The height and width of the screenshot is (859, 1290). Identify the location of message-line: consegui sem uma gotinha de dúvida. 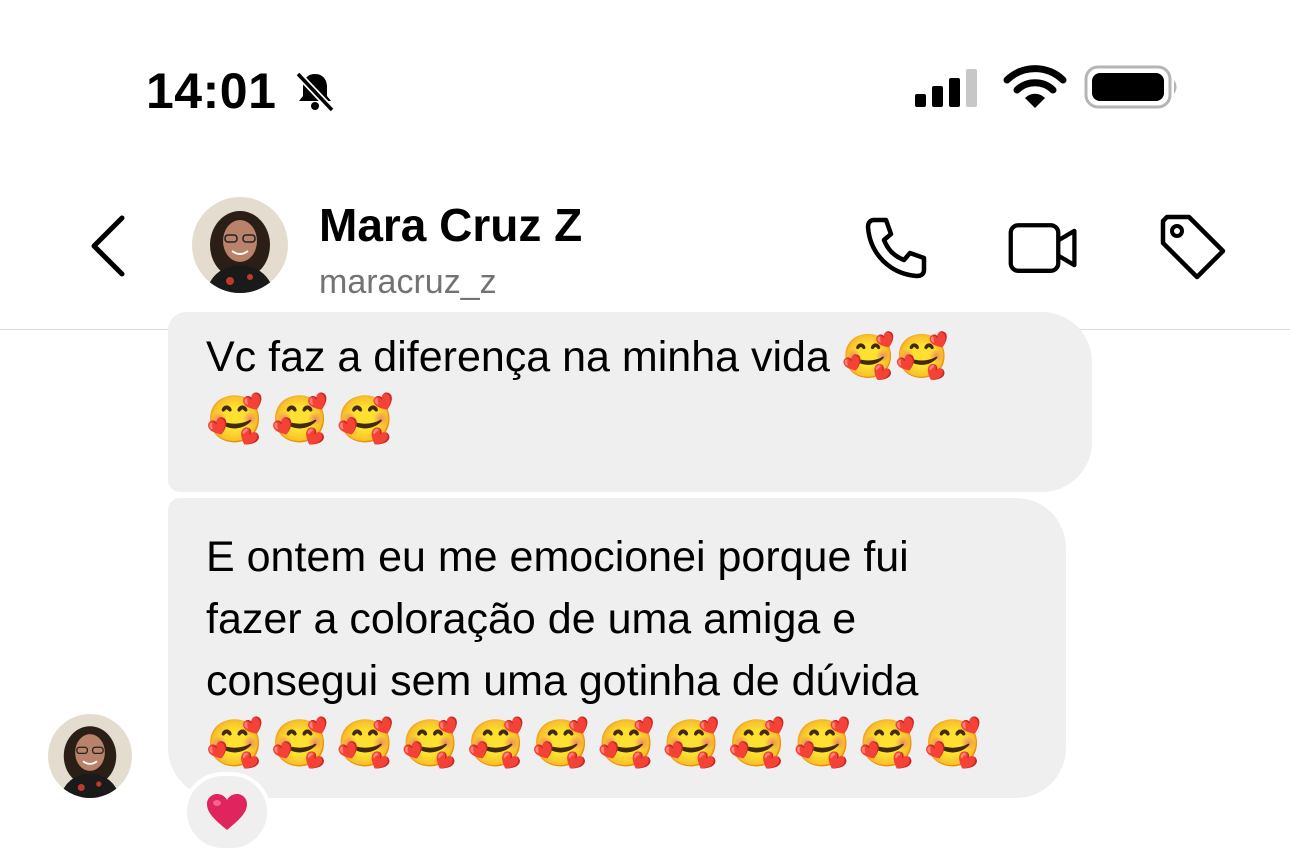
(562, 681).